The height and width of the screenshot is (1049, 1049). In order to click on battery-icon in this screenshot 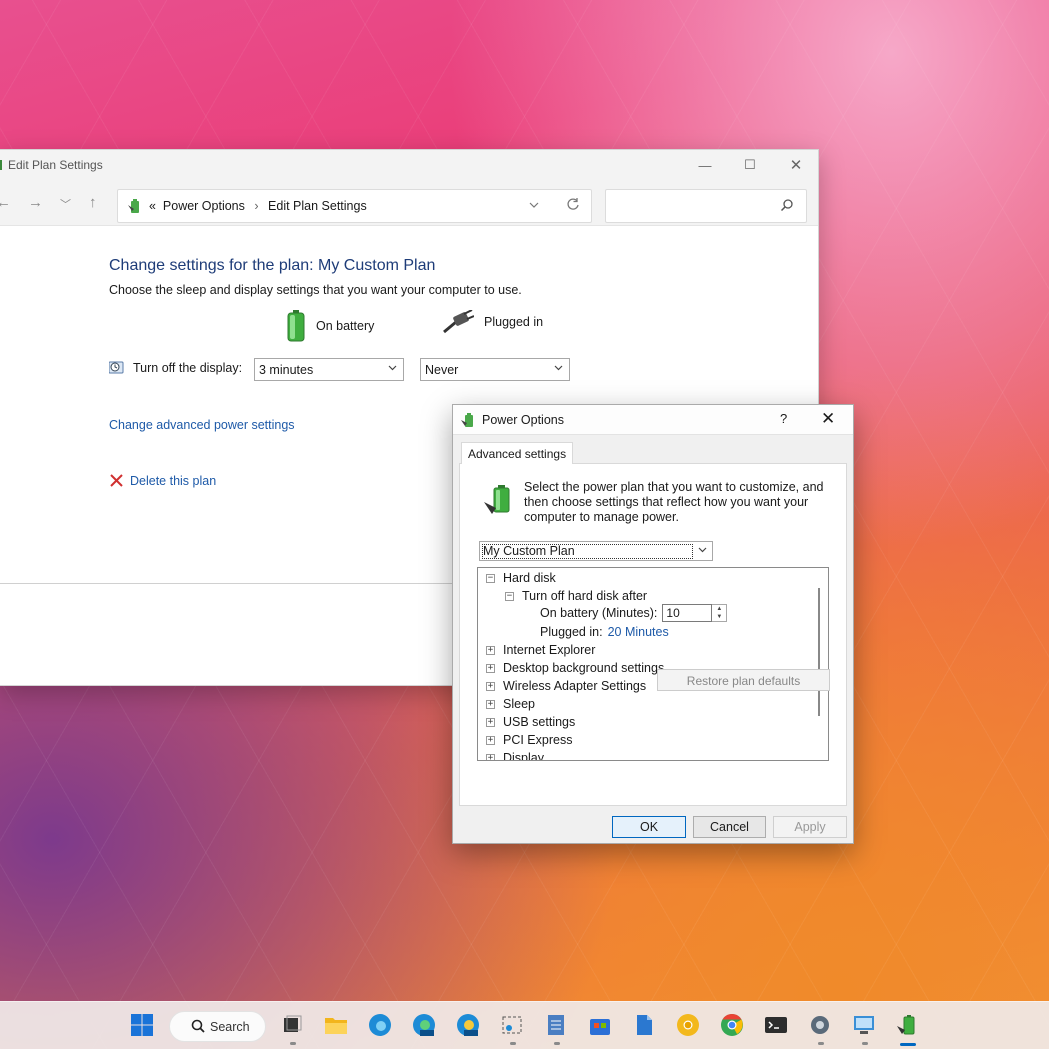, I will do `click(296, 326)`.